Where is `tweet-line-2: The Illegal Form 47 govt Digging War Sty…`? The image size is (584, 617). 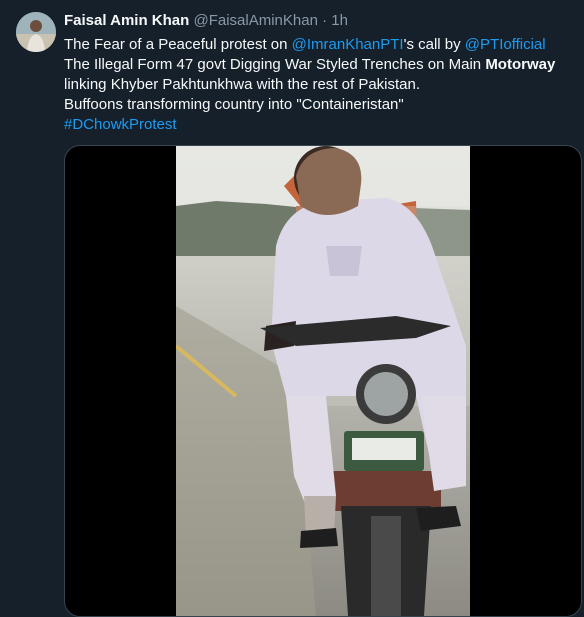
tweet-line-2: The Illegal Form 47 govt Digging War Sty… is located at coordinates (316, 65).